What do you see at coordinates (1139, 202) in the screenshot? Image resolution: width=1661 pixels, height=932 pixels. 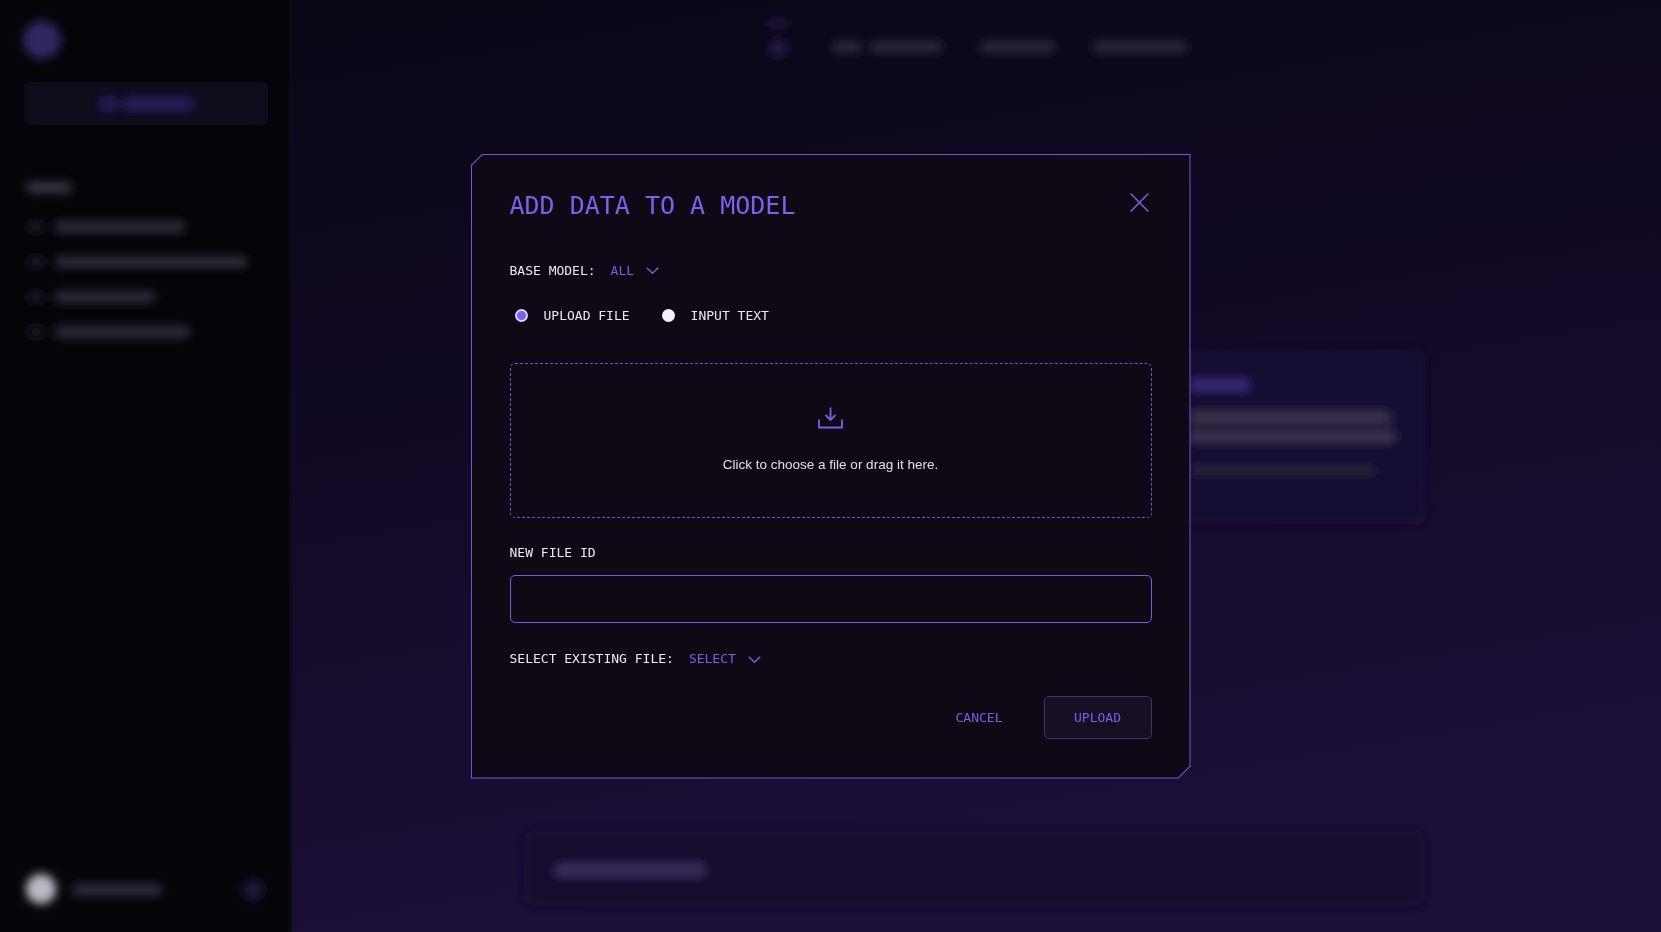 I see `close-icon` at bounding box center [1139, 202].